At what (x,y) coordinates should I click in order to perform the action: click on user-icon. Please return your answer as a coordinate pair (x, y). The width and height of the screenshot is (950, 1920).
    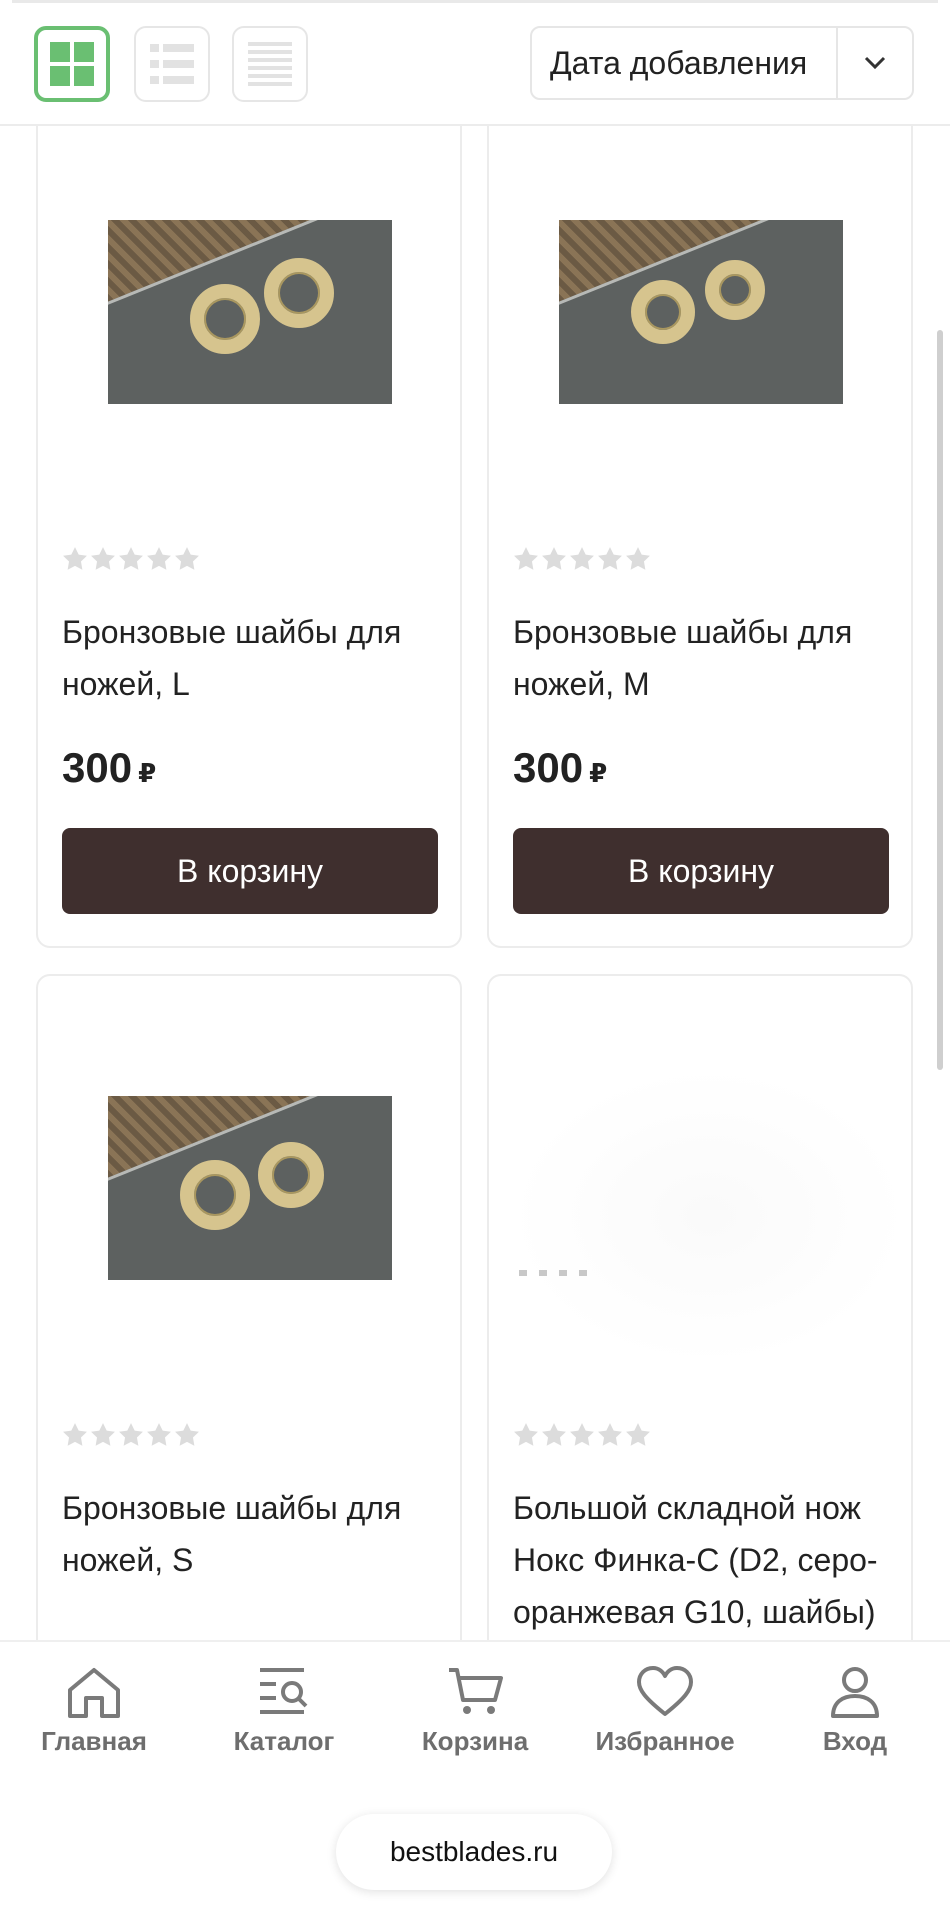
    Looking at the image, I should click on (855, 1692).